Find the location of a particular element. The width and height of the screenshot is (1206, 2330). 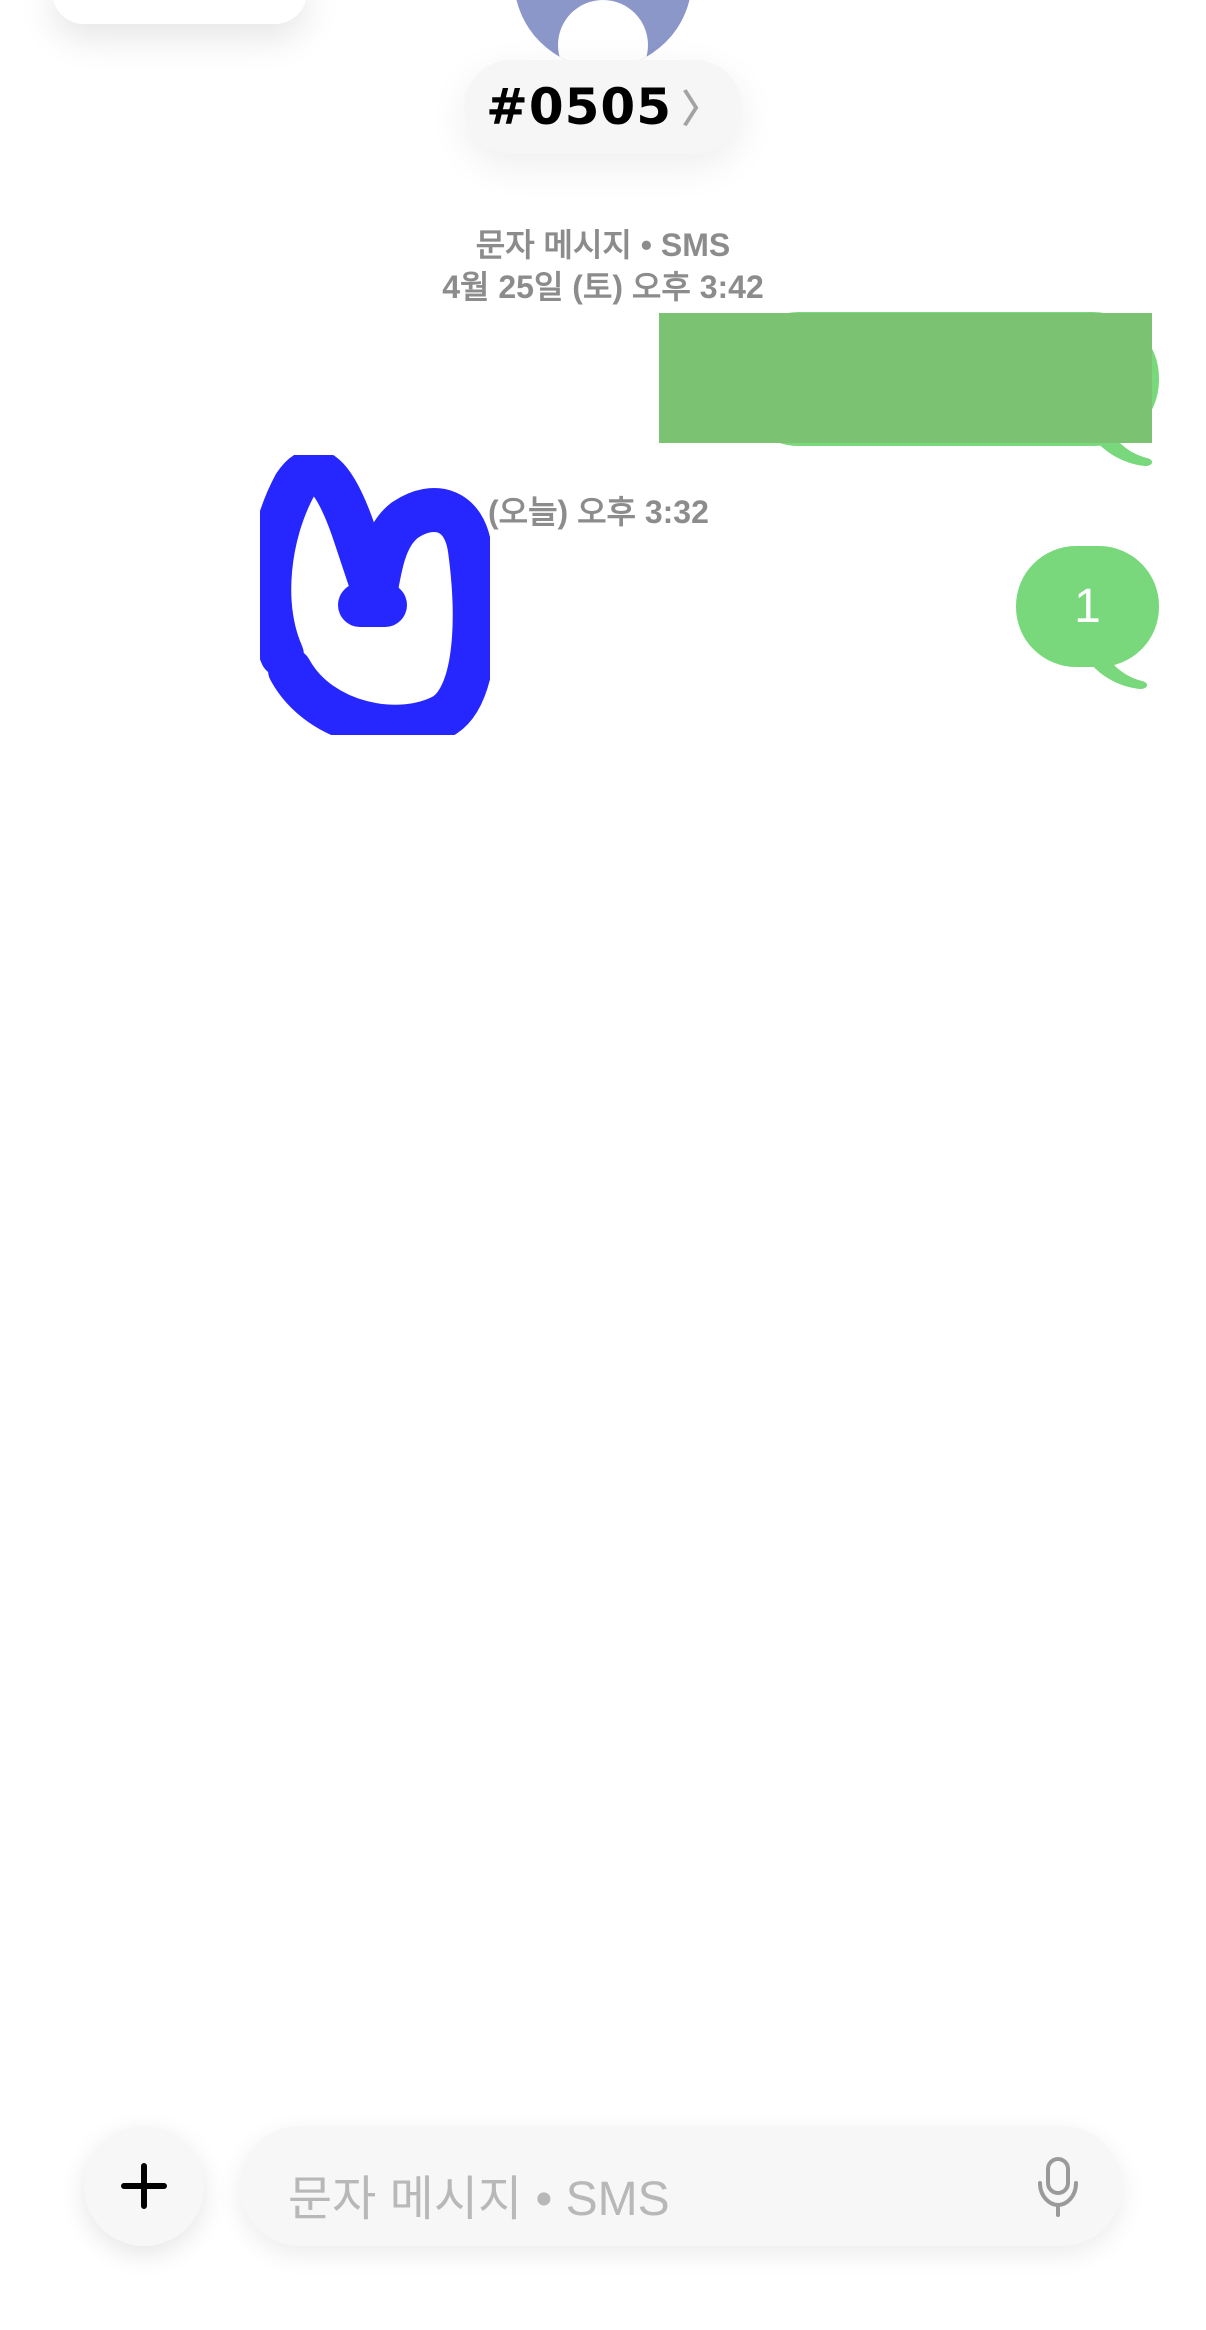

plus-icon is located at coordinates (144, 2186).